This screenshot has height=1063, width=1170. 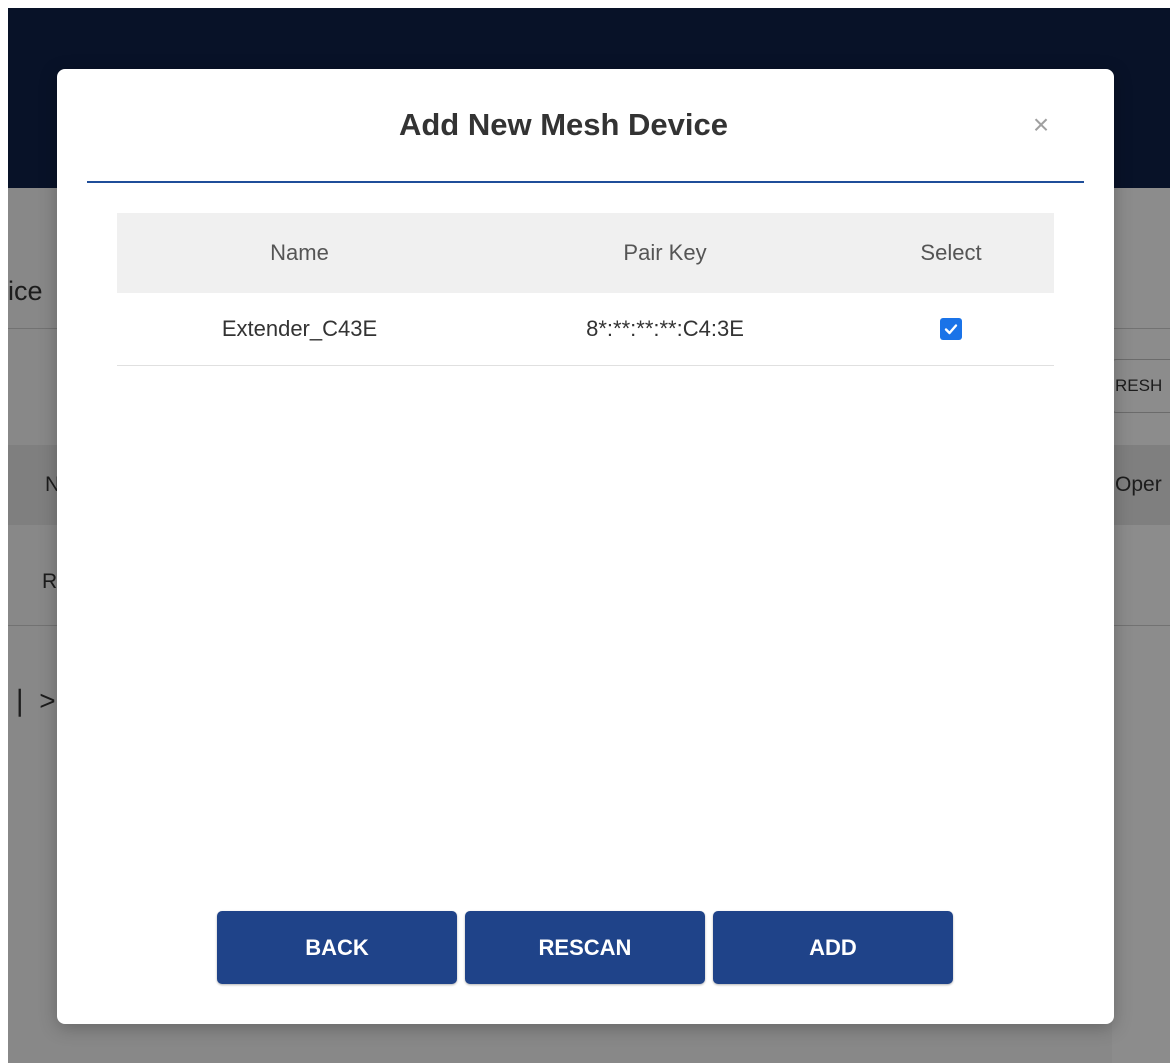 What do you see at coordinates (665, 252) in the screenshot?
I see `header-pair-key: Pair Key` at bounding box center [665, 252].